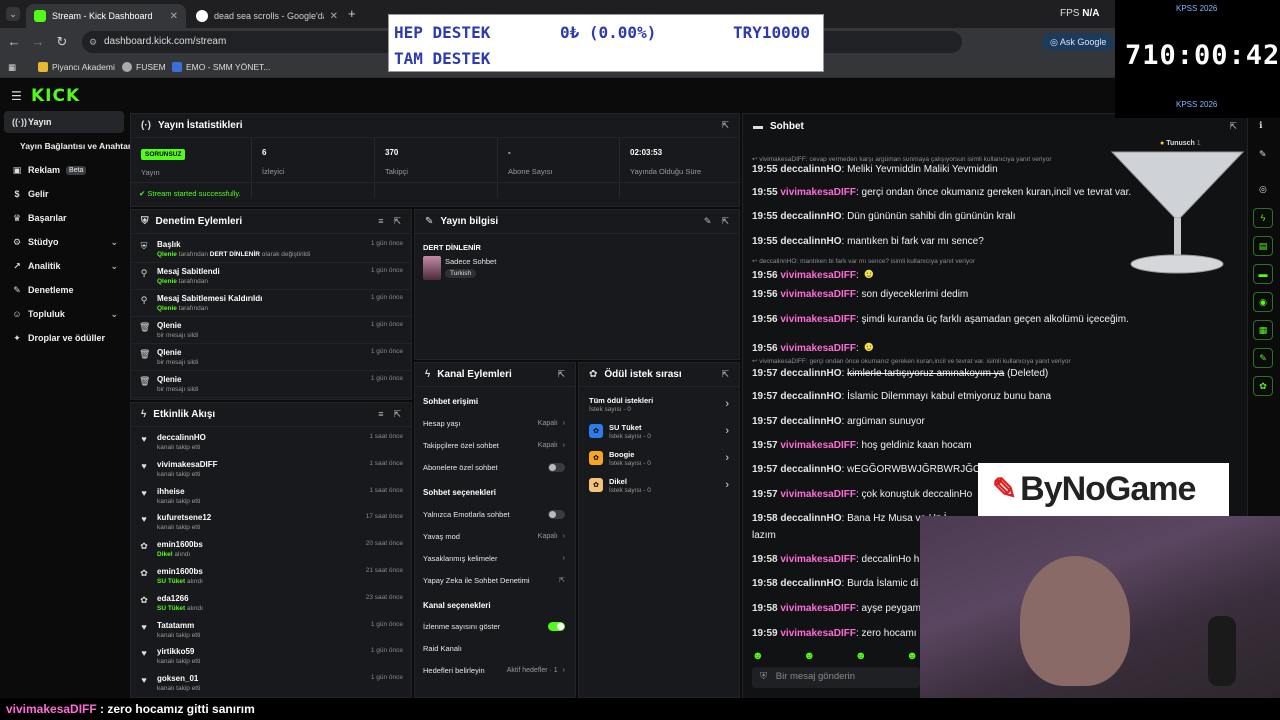  Describe the element at coordinates (178, 678) in the screenshot. I see `activity-user: goksen_01` at that location.